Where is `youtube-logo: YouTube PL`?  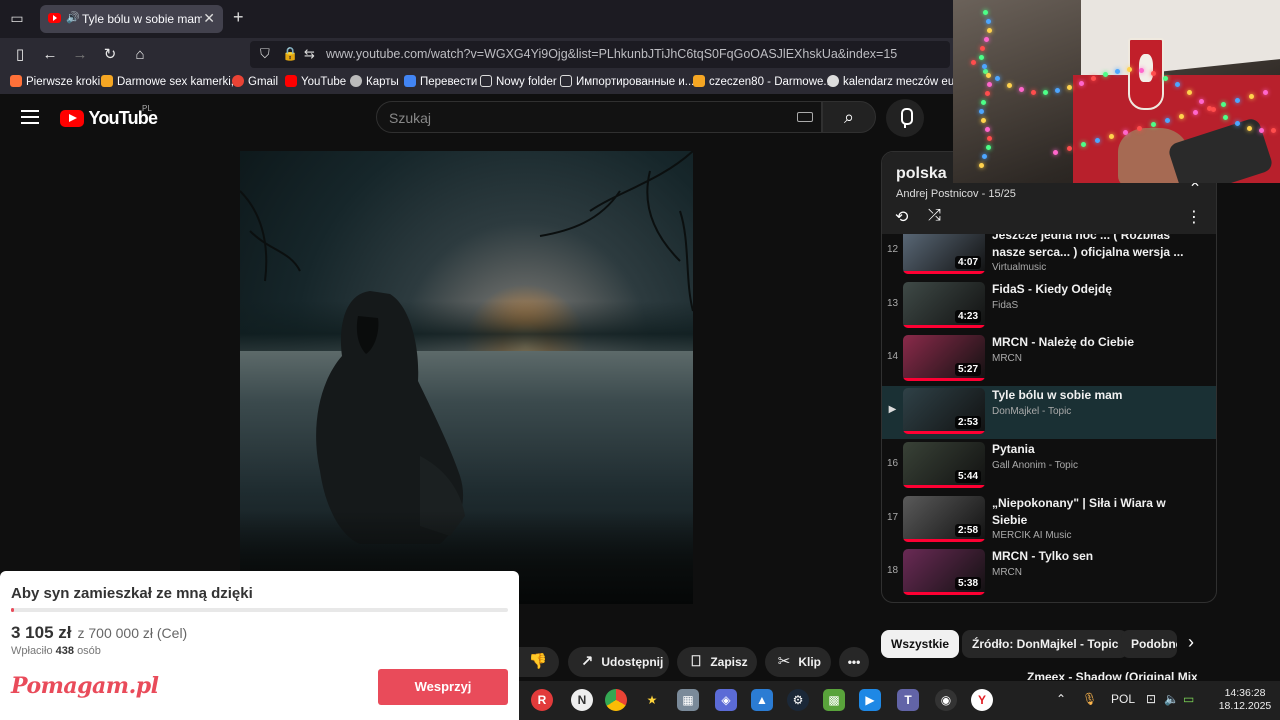 youtube-logo: YouTube PL is located at coordinates (109, 116).